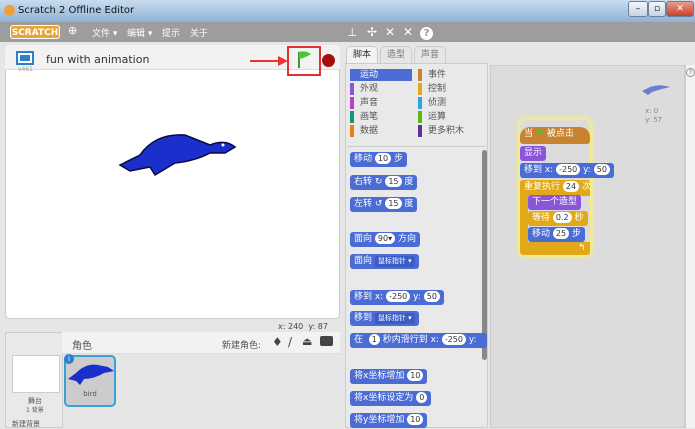  What do you see at coordinates (290, 342) in the screenshot?
I see `paint-icon: /` at bounding box center [290, 342].